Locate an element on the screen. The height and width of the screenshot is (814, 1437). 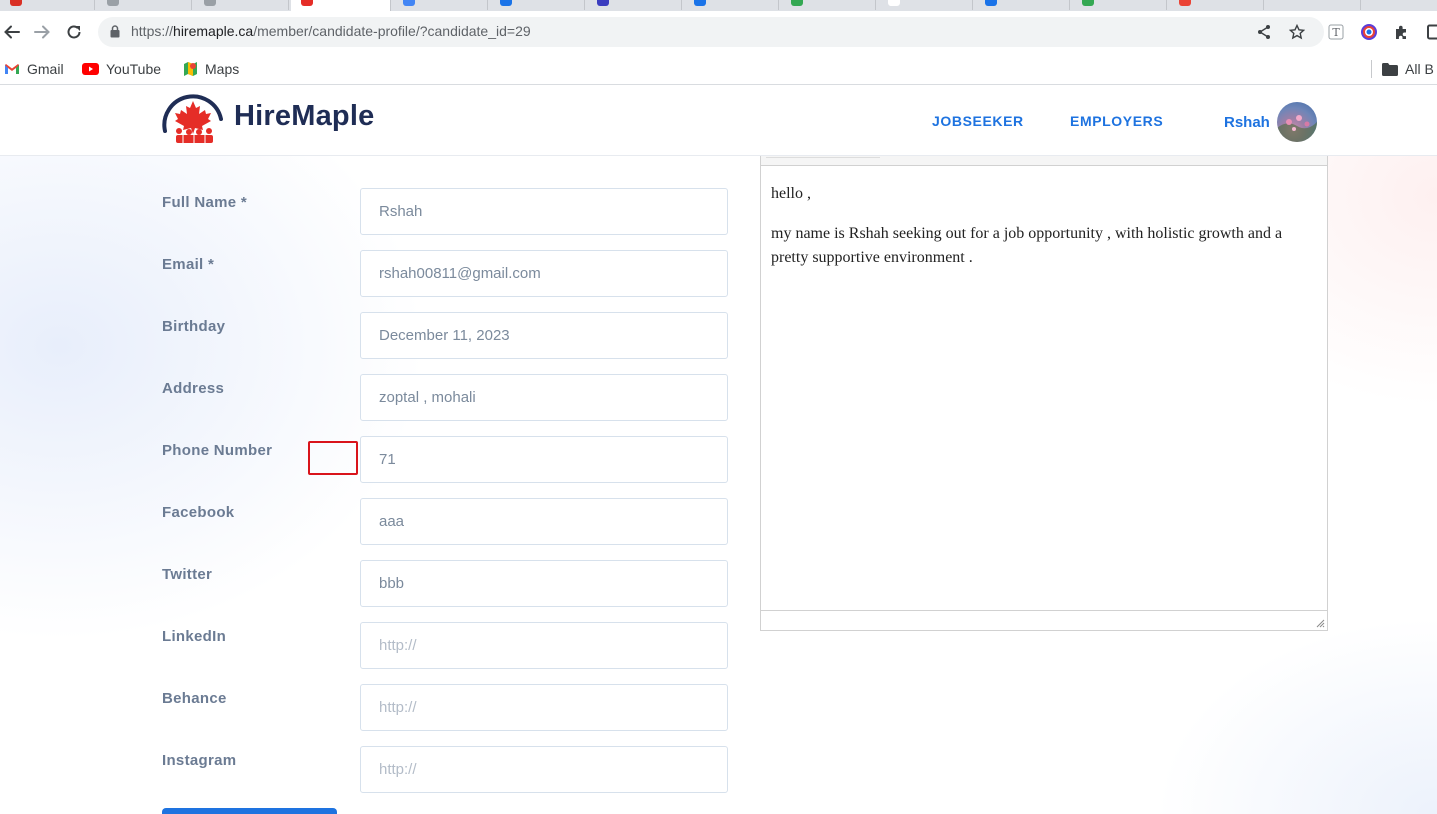
all-bookmarks-label: All B is located at coordinates (1419, 69).